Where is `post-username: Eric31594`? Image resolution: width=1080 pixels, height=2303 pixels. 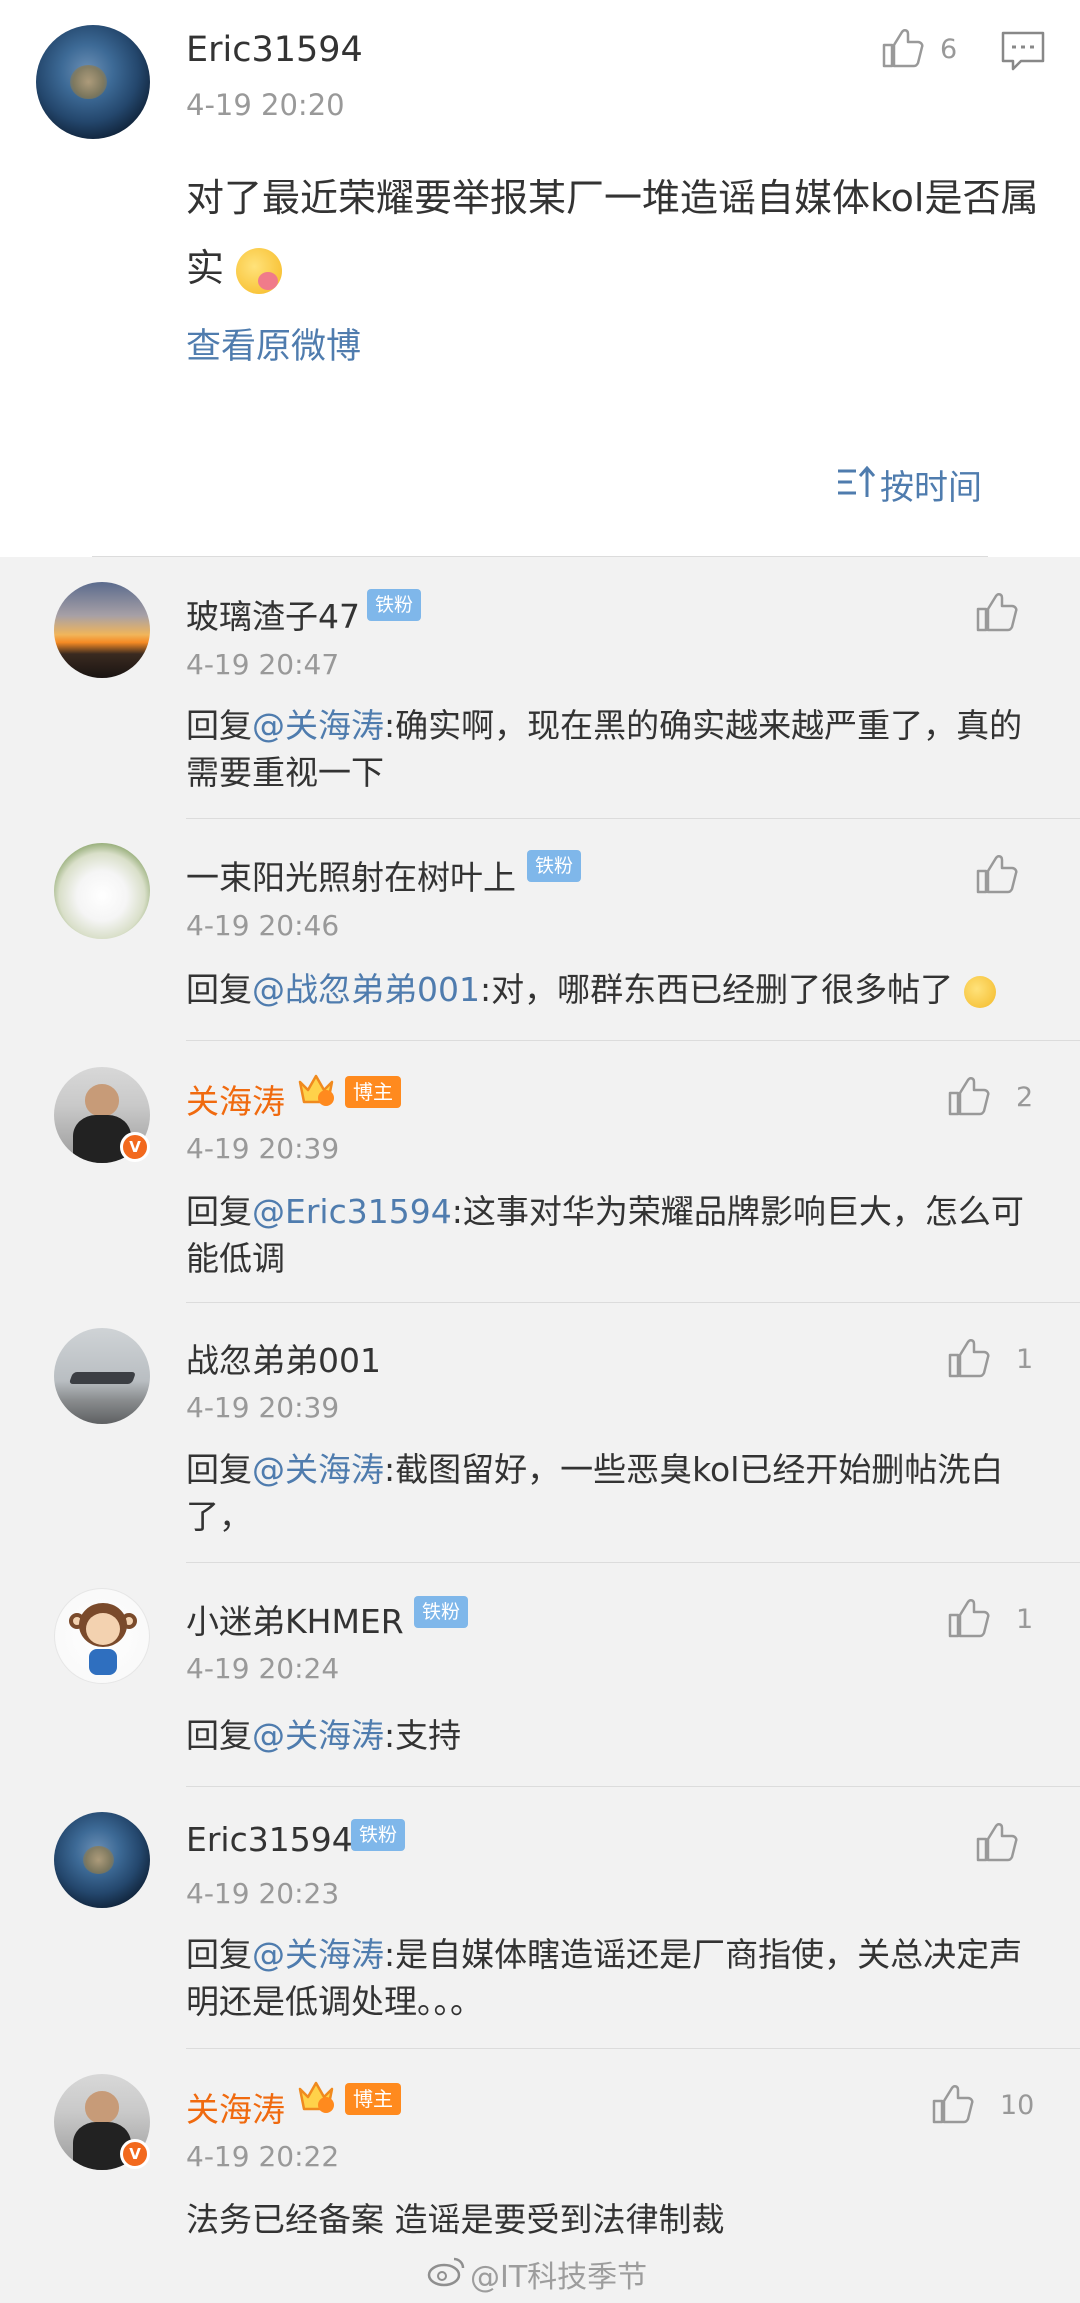 post-username: Eric31594 is located at coordinates (274, 50).